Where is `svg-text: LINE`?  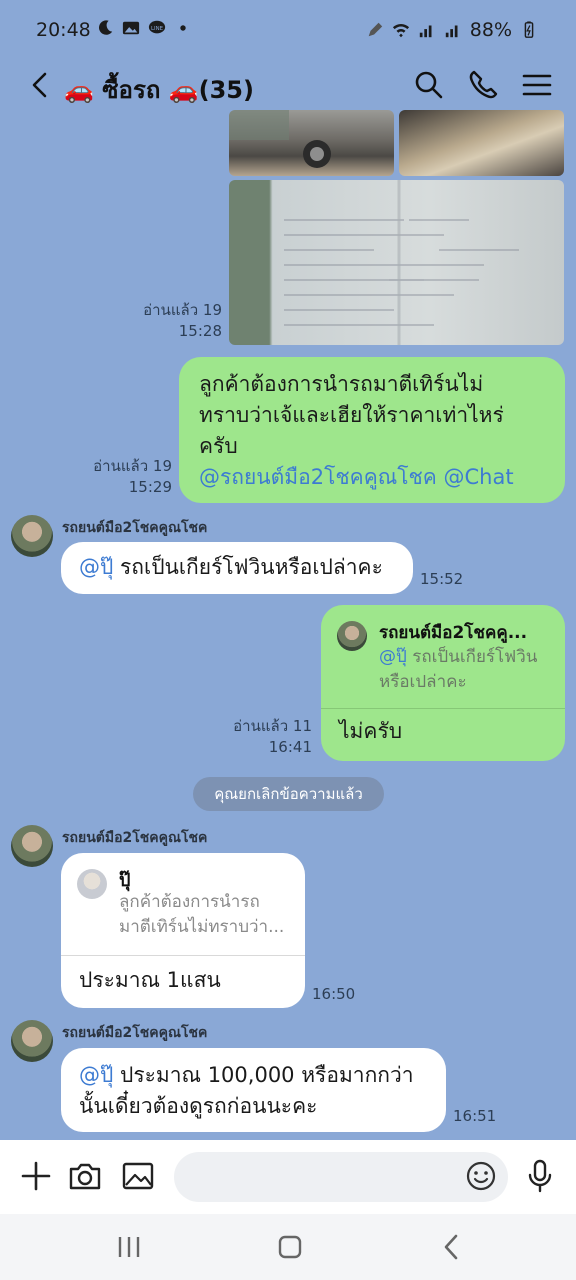 svg-text: LINE is located at coordinates (157, 29).